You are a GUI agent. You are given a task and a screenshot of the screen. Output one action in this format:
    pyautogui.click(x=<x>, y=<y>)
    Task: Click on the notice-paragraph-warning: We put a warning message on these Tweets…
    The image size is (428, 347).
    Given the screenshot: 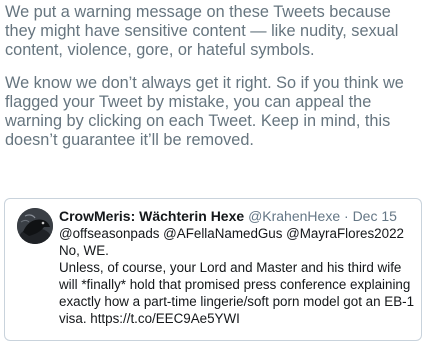 What is the action you would take?
    pyautogui.click(x=202, y=31)
    